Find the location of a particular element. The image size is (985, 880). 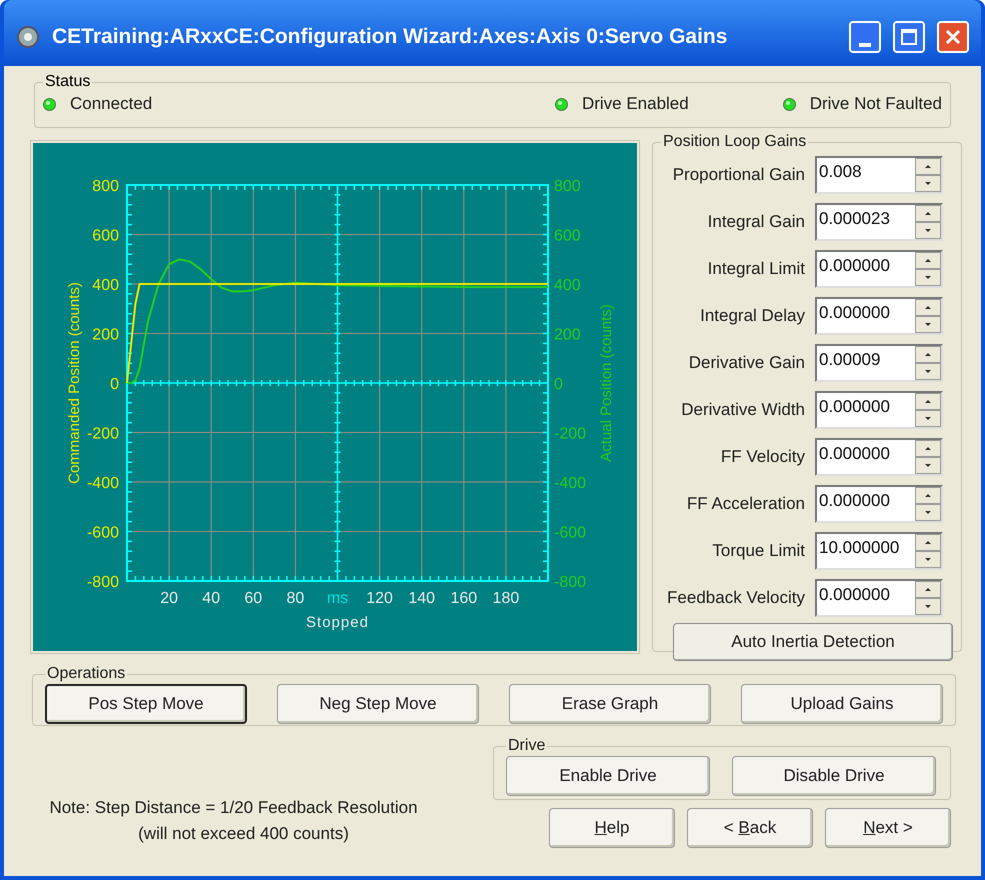

window-title: CETraining:ARxxCE:Configuration Wizard:Axes:Axis 0:Servo Gains is located at coordinates (390, 37).